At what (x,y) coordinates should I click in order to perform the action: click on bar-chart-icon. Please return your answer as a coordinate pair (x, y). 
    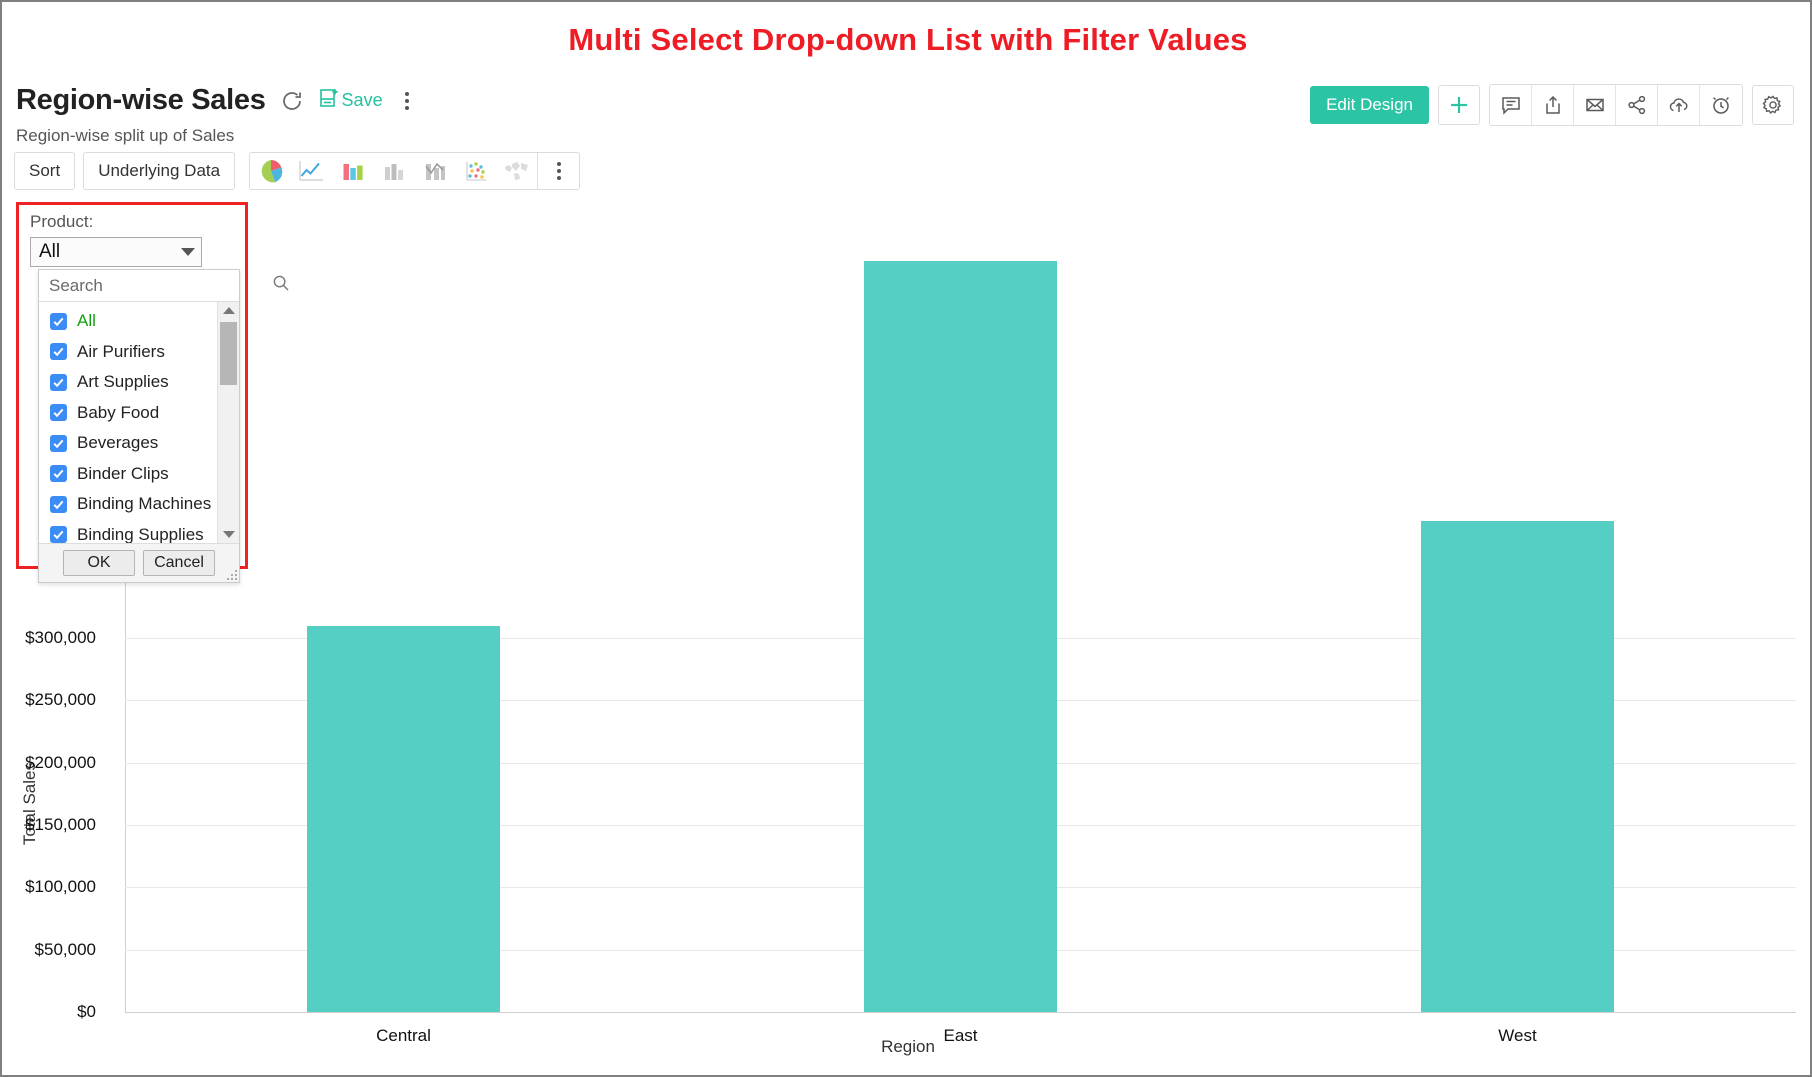
    Looking at the image, I should click on (352, 171).